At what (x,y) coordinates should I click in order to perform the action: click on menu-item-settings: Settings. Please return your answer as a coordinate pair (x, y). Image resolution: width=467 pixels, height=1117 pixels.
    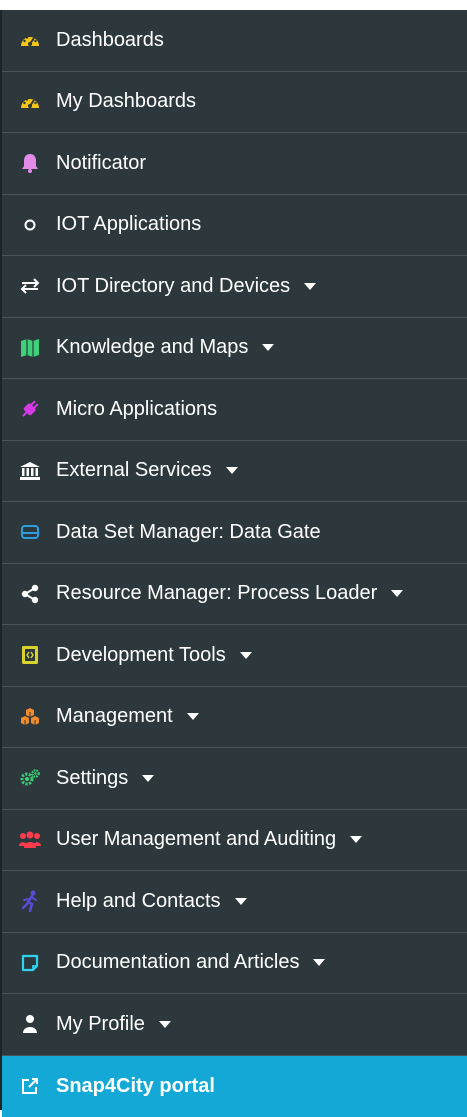
    Looking at the image, I should click on (234, 779).